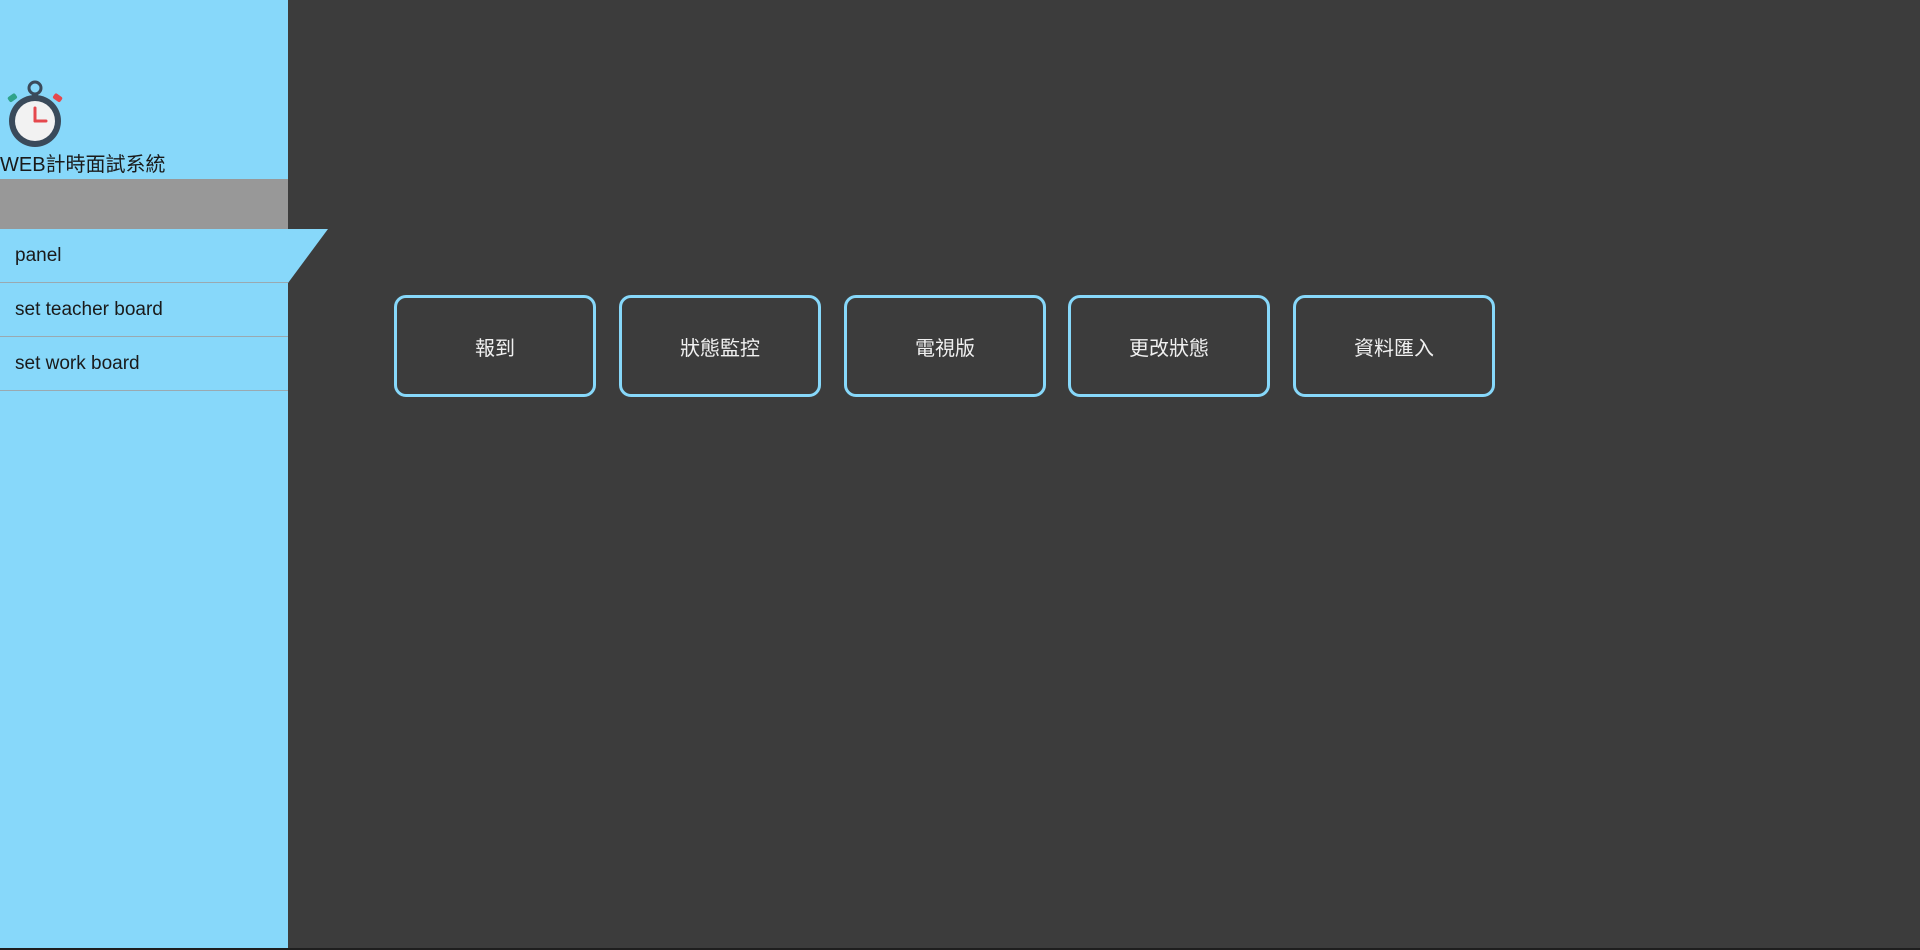 The width and height of the screenshot is (1920, 950). Describe the element at coordinates (144, 364) in the screenshot. I see `sidebar-item-set-work-board: set work board` at that location.